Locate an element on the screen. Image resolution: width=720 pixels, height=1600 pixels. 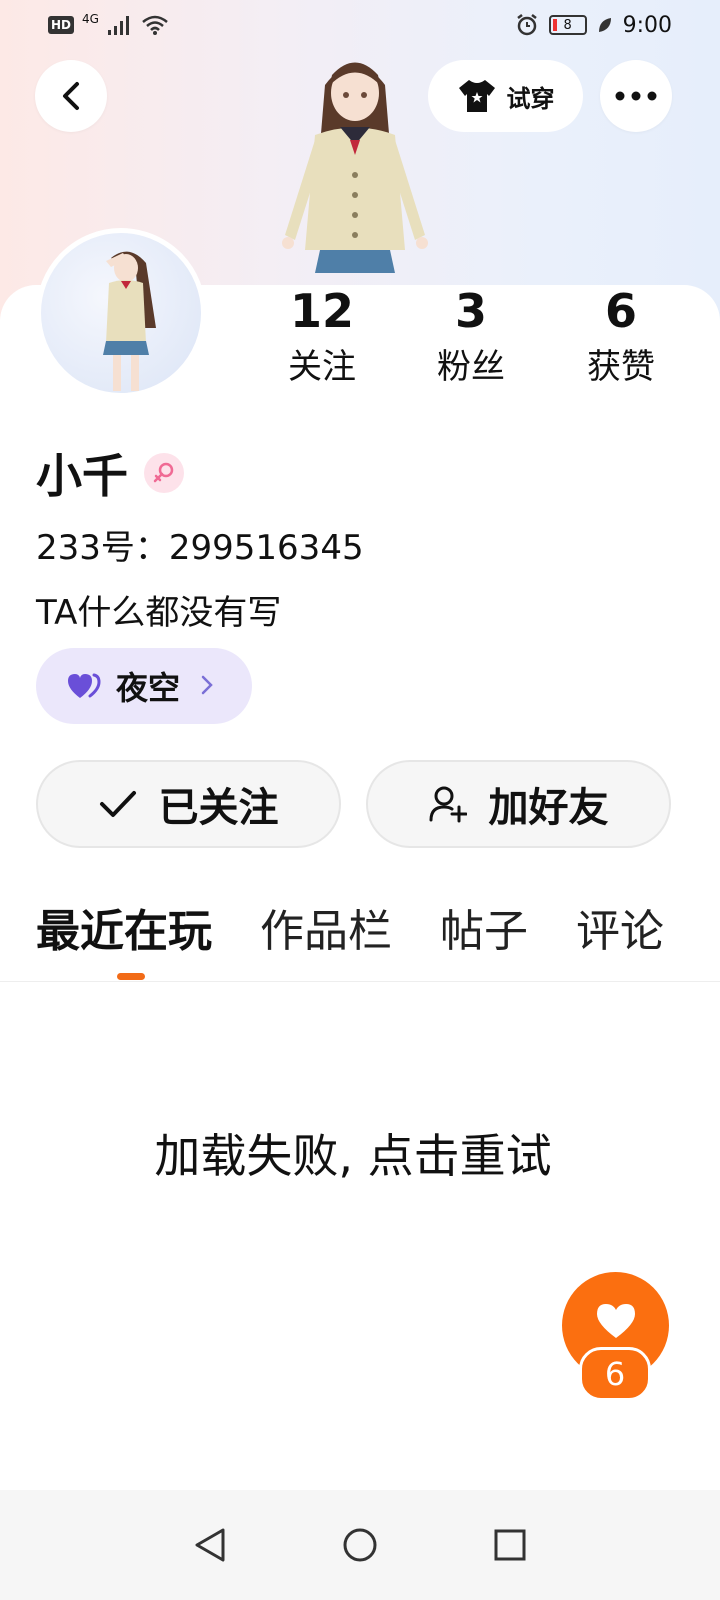
name-row: 小千 is located at coordinates (110, 473).